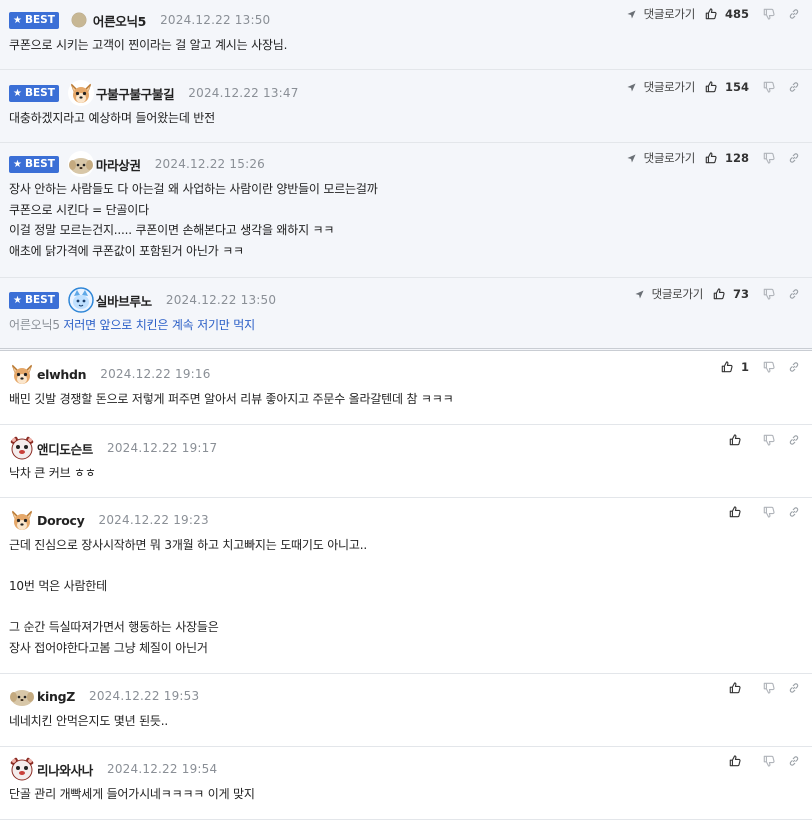 The height and width of the screenshot is (831, 812). What do you see at coordinates (65, 448) in the screenshot?
I see `comment-nickname: 앤디도슨트` at bounding box center [65, 448].